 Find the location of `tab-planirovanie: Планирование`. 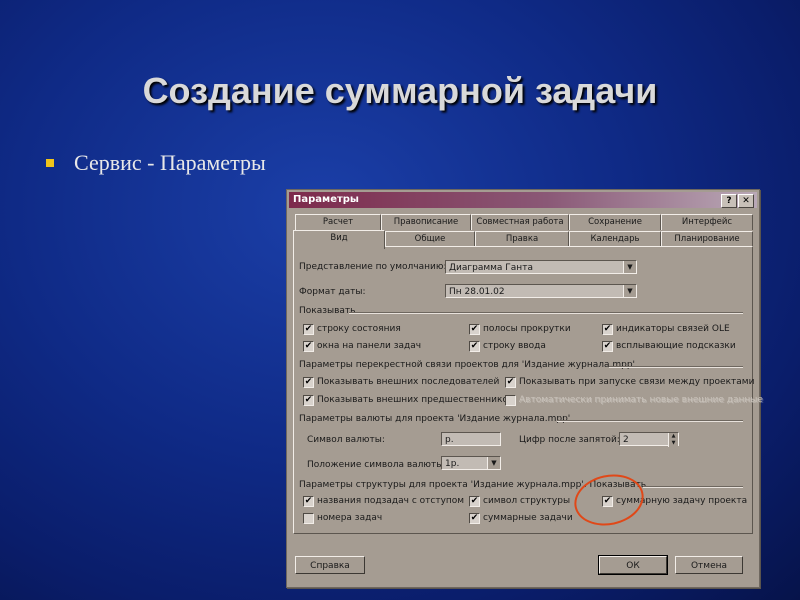

tab-planirovanie: Планирование is located at coordinates (707, 239).